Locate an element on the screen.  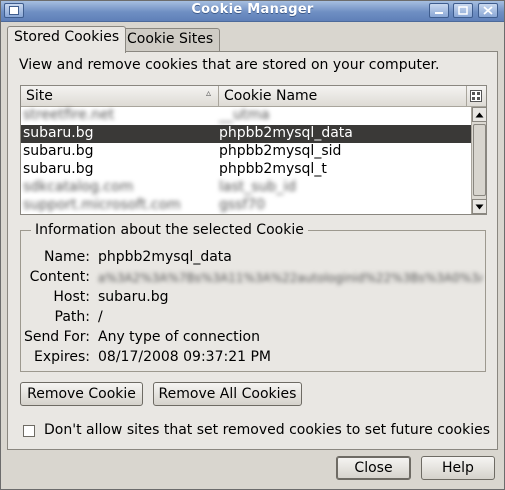
table-row: subaru.bg phpbb2mysql_sid is located at coordinates (246, 152).